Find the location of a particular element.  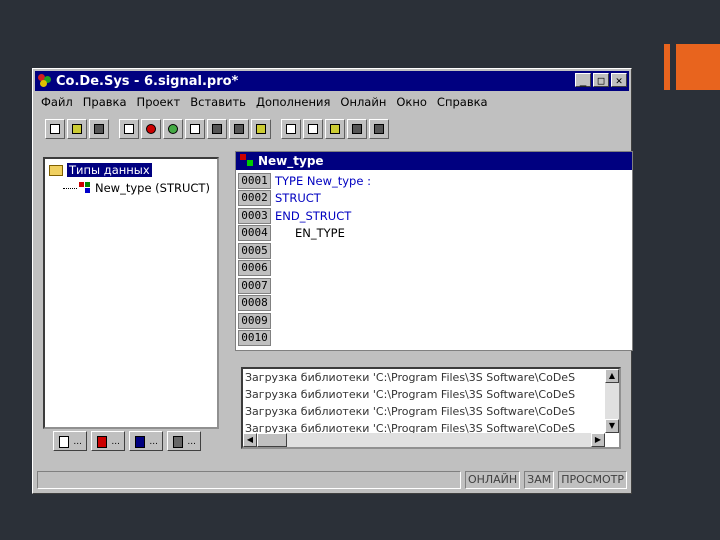

tree-root-label: Типы данных is located at coordinates (109, 170).